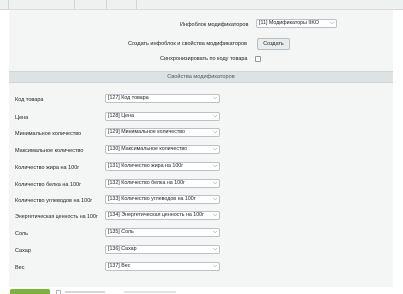  What do you see at coordinates (146, 166) in the screenshot?
I see `property-select-value: [131] Количество жира на 100г` at bounding box center [146, 166].